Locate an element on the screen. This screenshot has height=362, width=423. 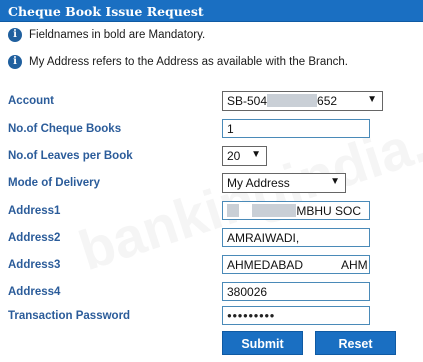
address3-input: AHMEDABAD AHM is located at coordinates (296, 264).